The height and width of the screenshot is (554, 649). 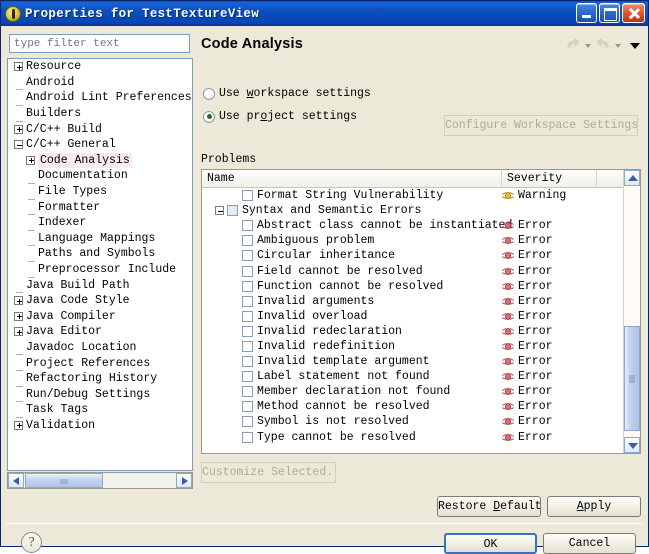 I want to click on table-row: Method cannot be resolved Error, so click(x=413, y=406).